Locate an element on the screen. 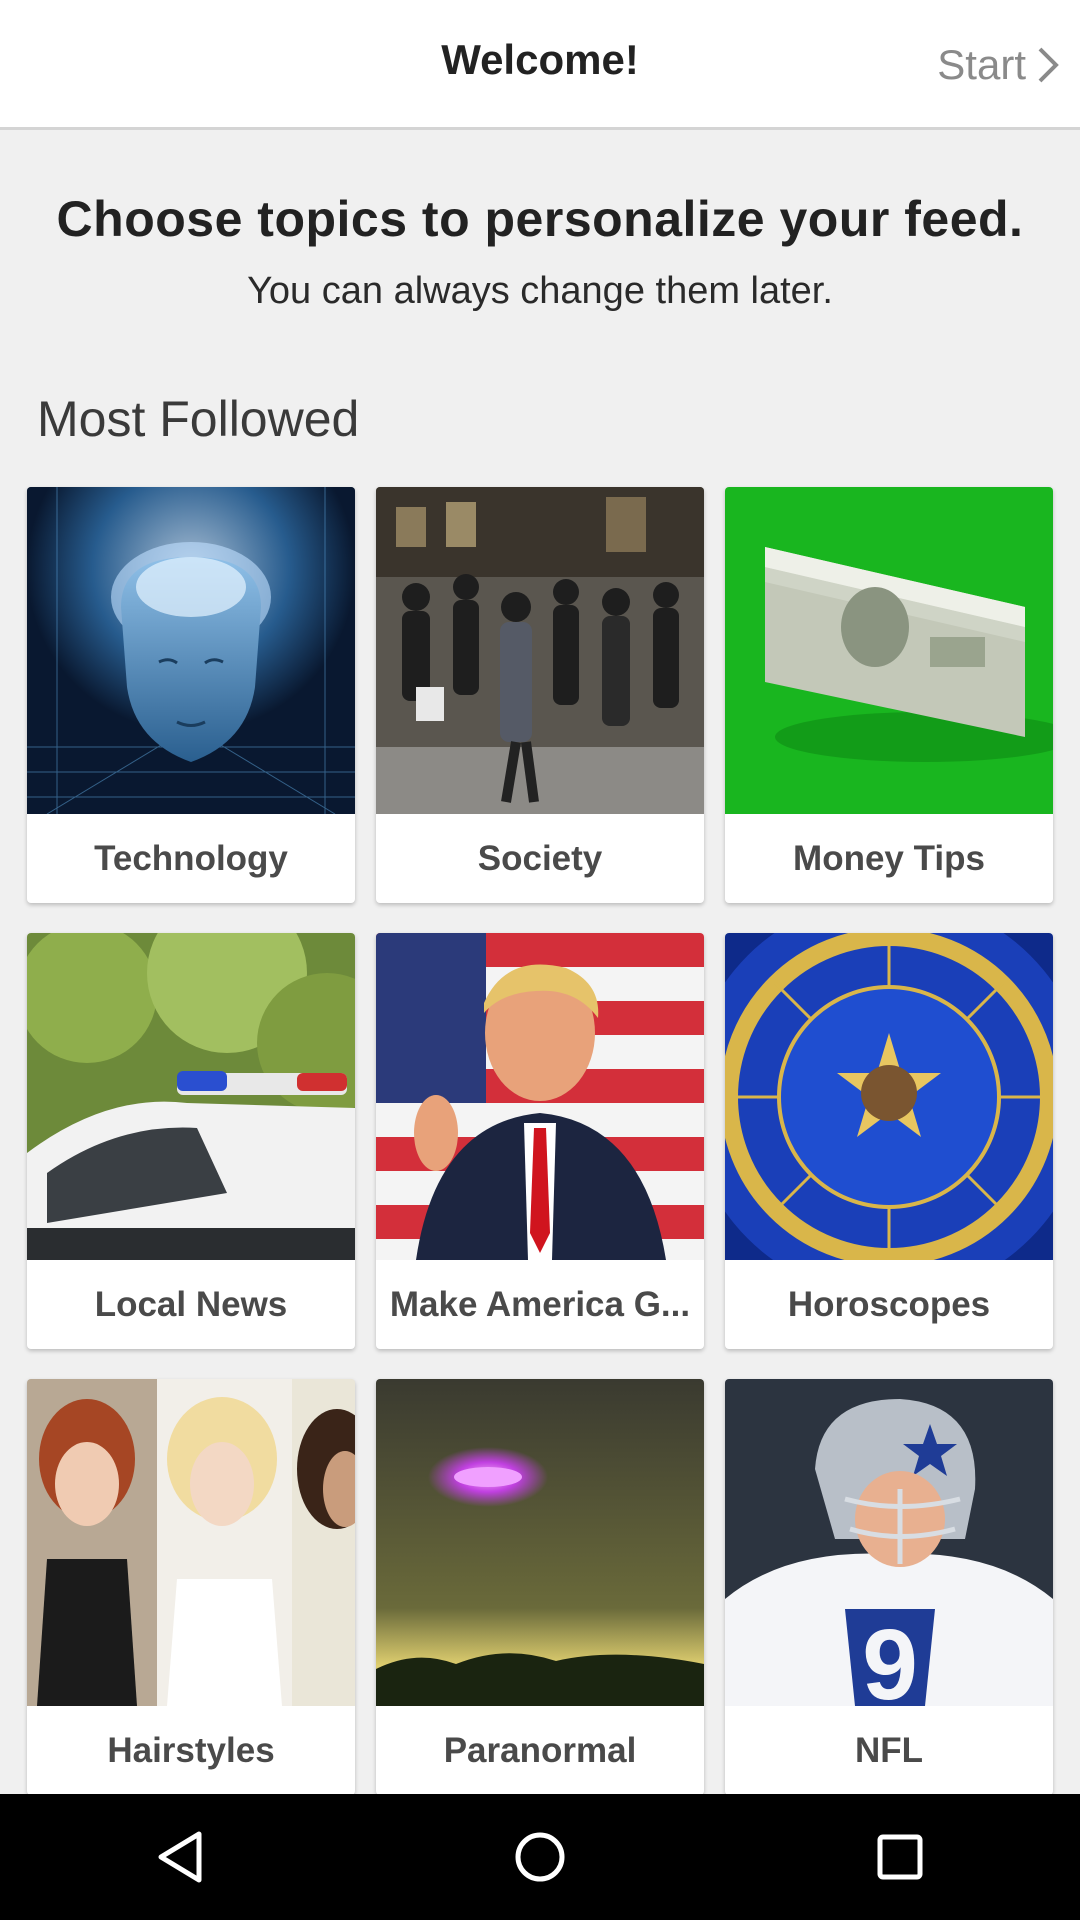 The height and width of the screenshot is (1920, 1080). topic-card-local-news: Local News is located at coordinates (191, 1141).